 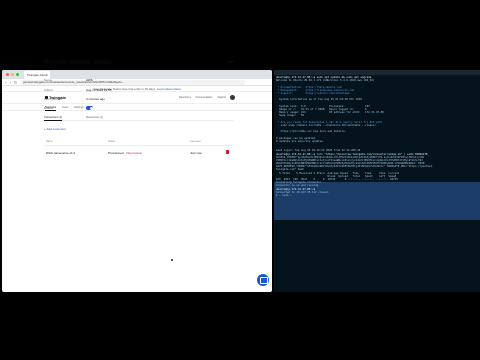 What do you see at coordinates (284, 195) in the screenshot?
I see `terminal-line: $ ~ node ~` at bounding box center [284, 195].